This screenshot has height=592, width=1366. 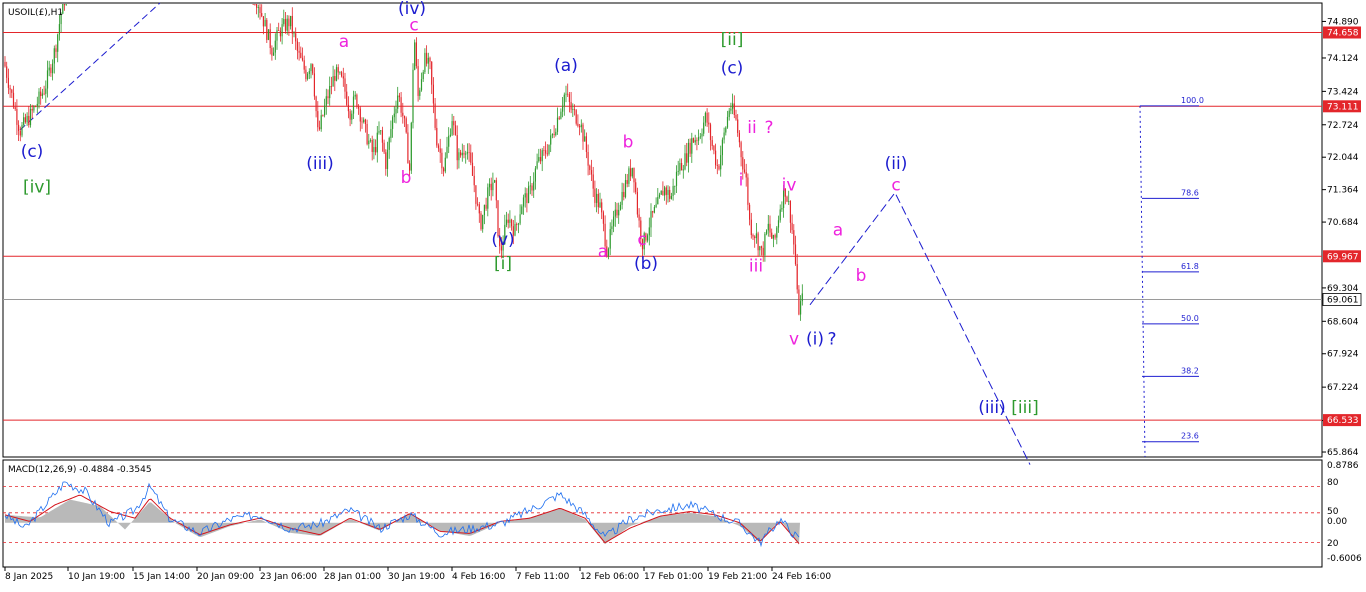 I want to click on wave-label: [ii], so click(x=732, y=40).